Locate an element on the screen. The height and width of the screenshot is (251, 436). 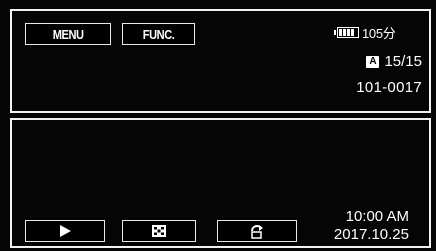
play-icon is located at coordinates (65, 231).